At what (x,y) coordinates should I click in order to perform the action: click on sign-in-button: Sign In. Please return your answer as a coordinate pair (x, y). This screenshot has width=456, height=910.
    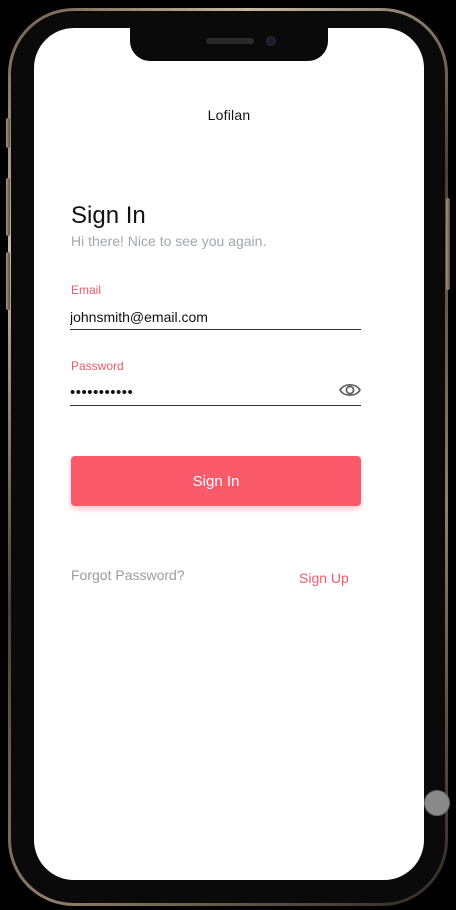
    Looking at the image, I should click on (216, 481).